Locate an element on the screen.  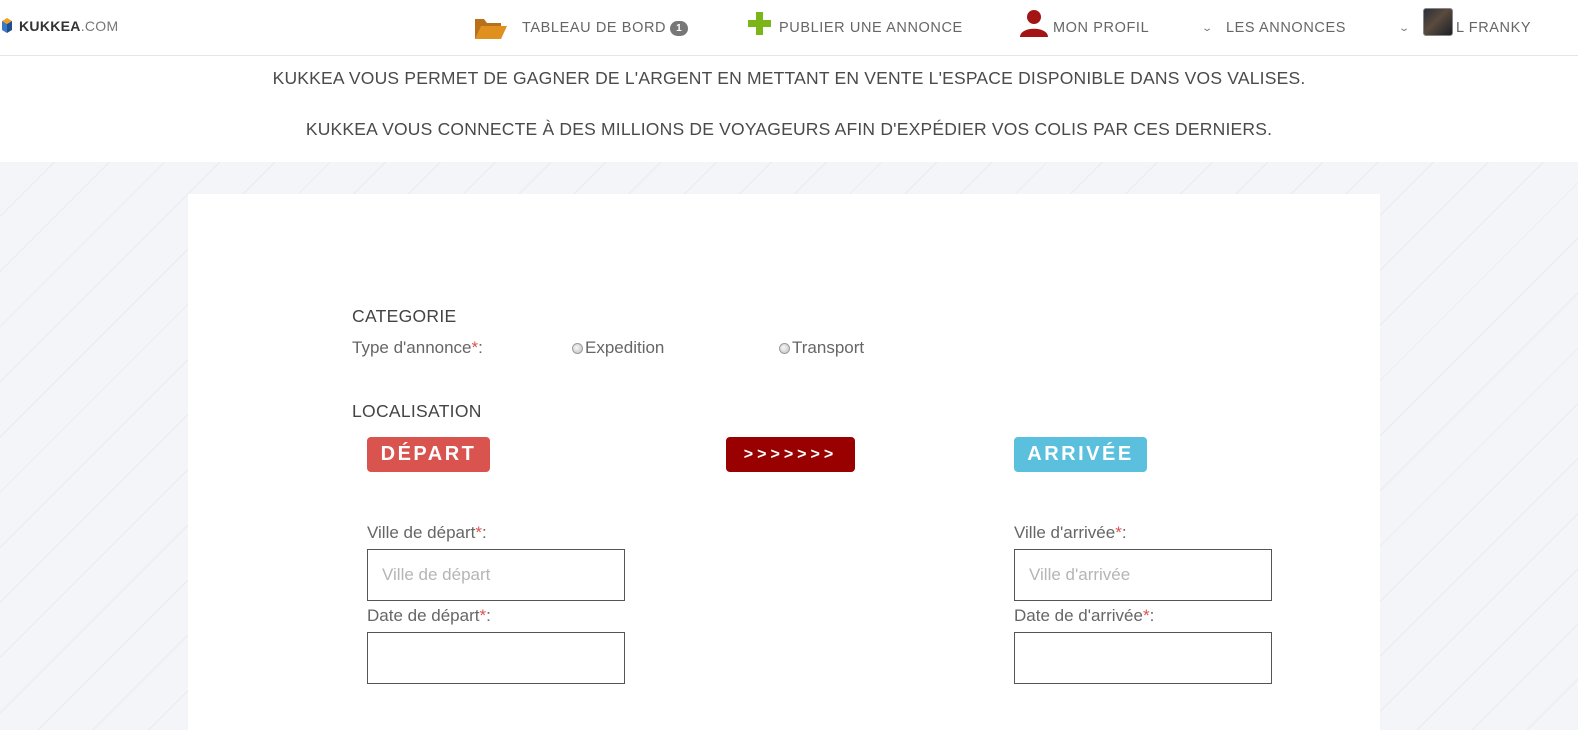
ad-type-label-text: Type d'annonce is located at coordinates (412, 347).